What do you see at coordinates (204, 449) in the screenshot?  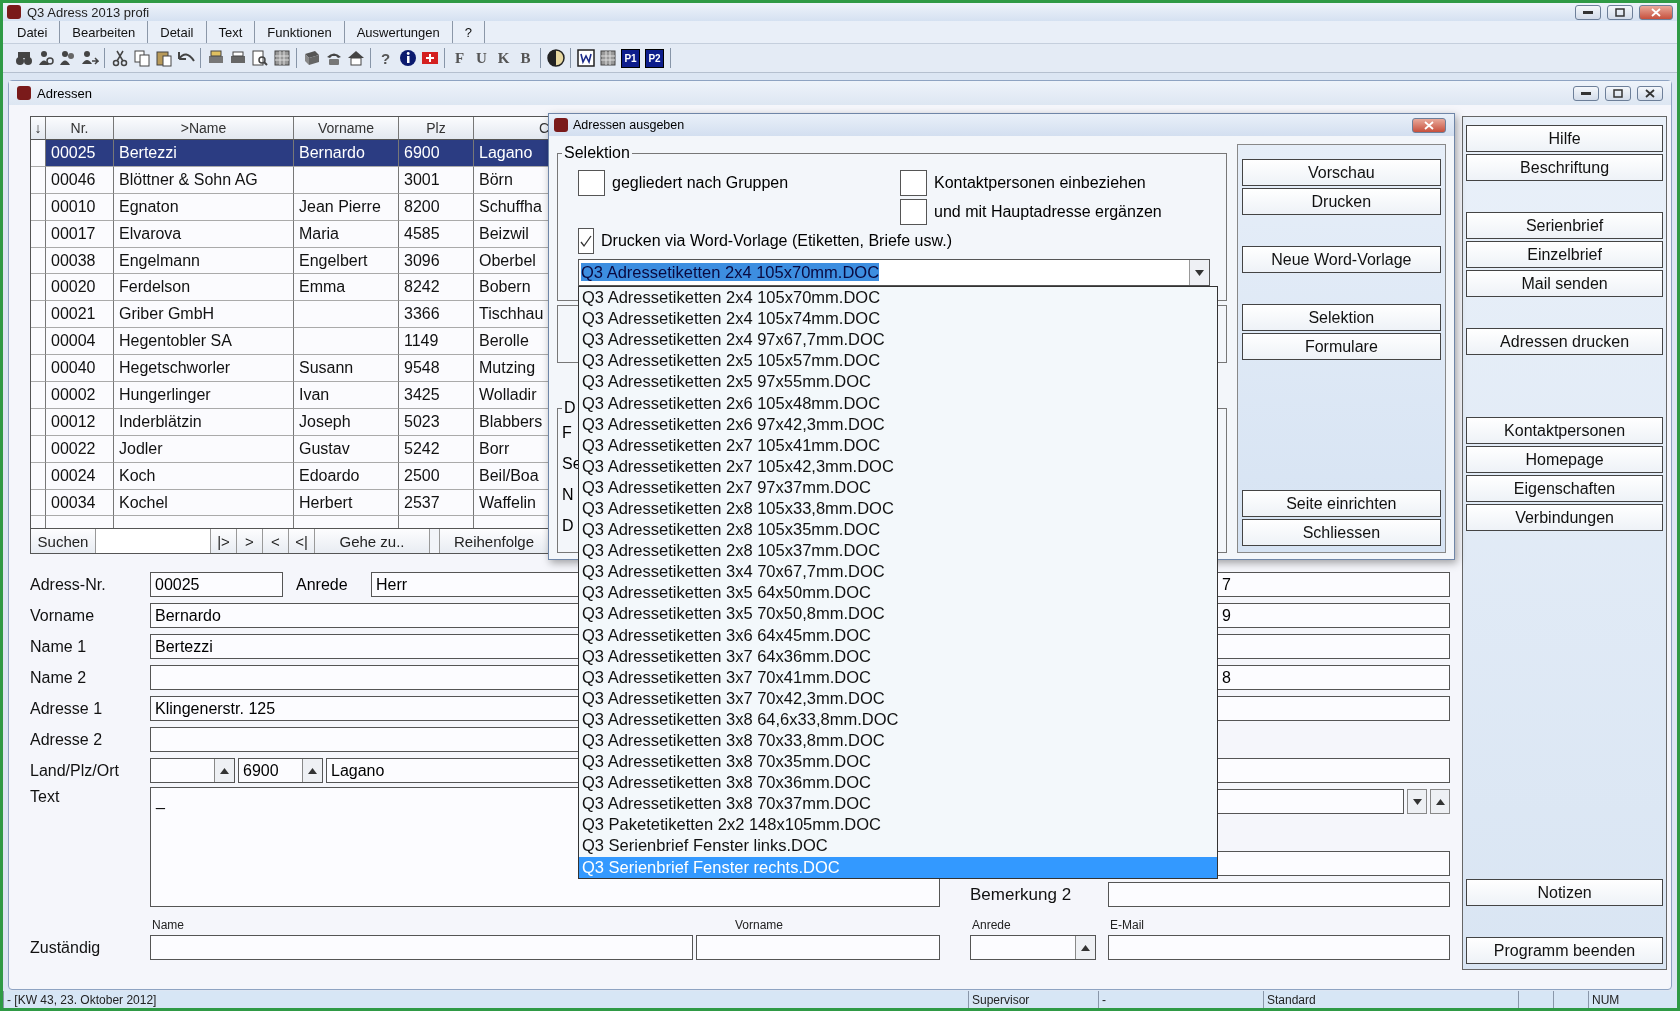 I see `table-cell: Jodler` at bounding box center [204, 449].